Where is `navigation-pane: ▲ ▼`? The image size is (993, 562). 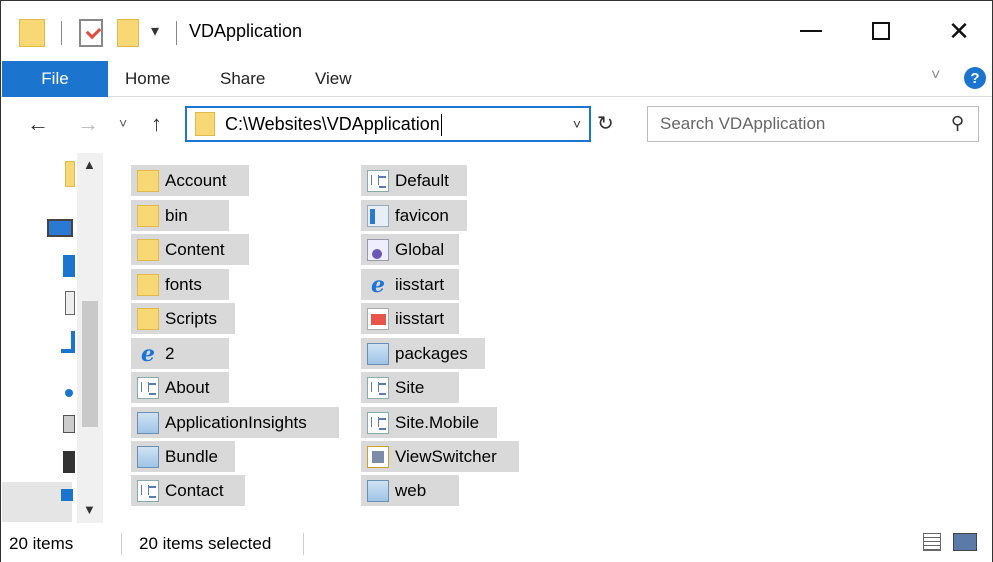 navigation-pane: ▲ ▼ is located at coordinates (53, 338).